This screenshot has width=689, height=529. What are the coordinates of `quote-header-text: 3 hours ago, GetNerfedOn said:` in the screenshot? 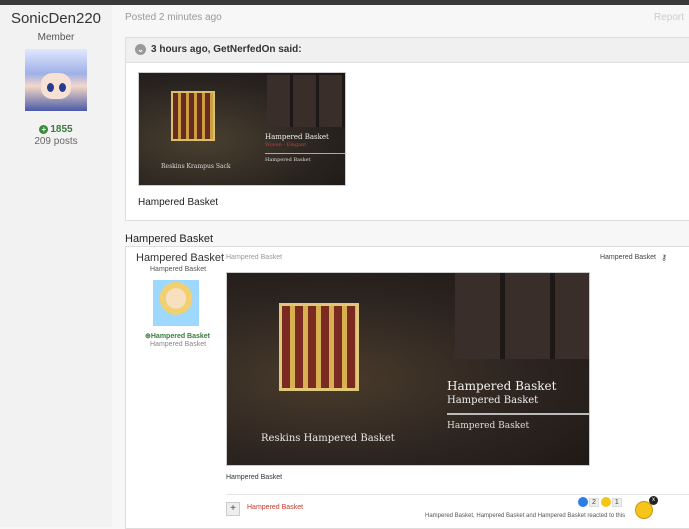 It's located at (226, 49).